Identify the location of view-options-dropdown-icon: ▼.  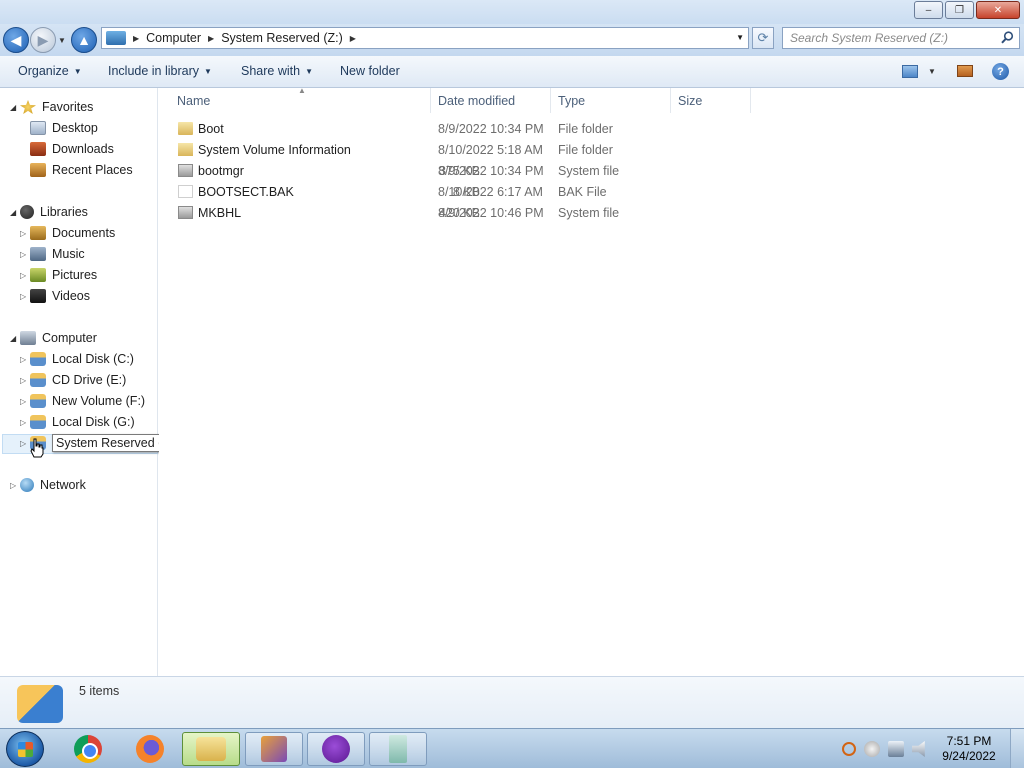
(932, 71).